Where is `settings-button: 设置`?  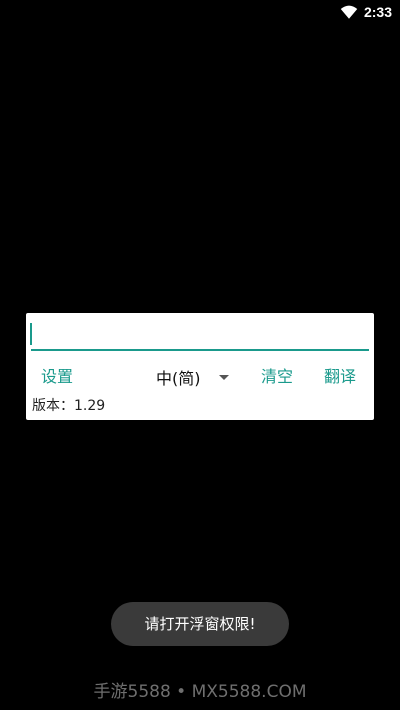 settings-button: 设置 is located at coordinates (57, 377).